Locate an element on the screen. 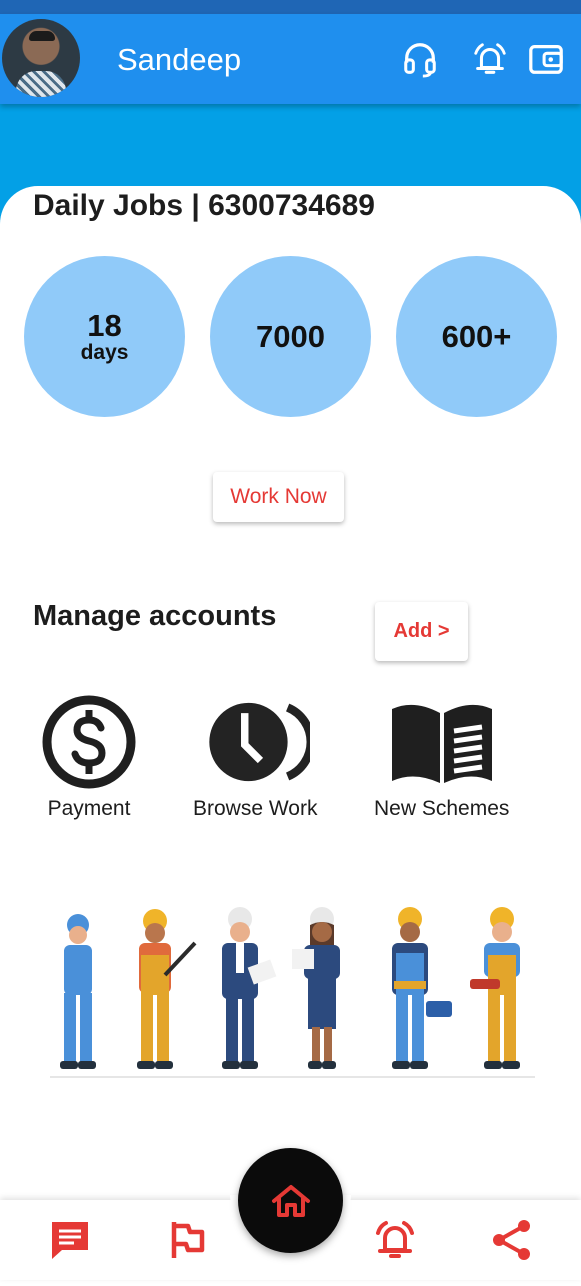 The height and width of the screenshot is (1286, 581). stat-count: 600+ is located at coordinates (476, 336).